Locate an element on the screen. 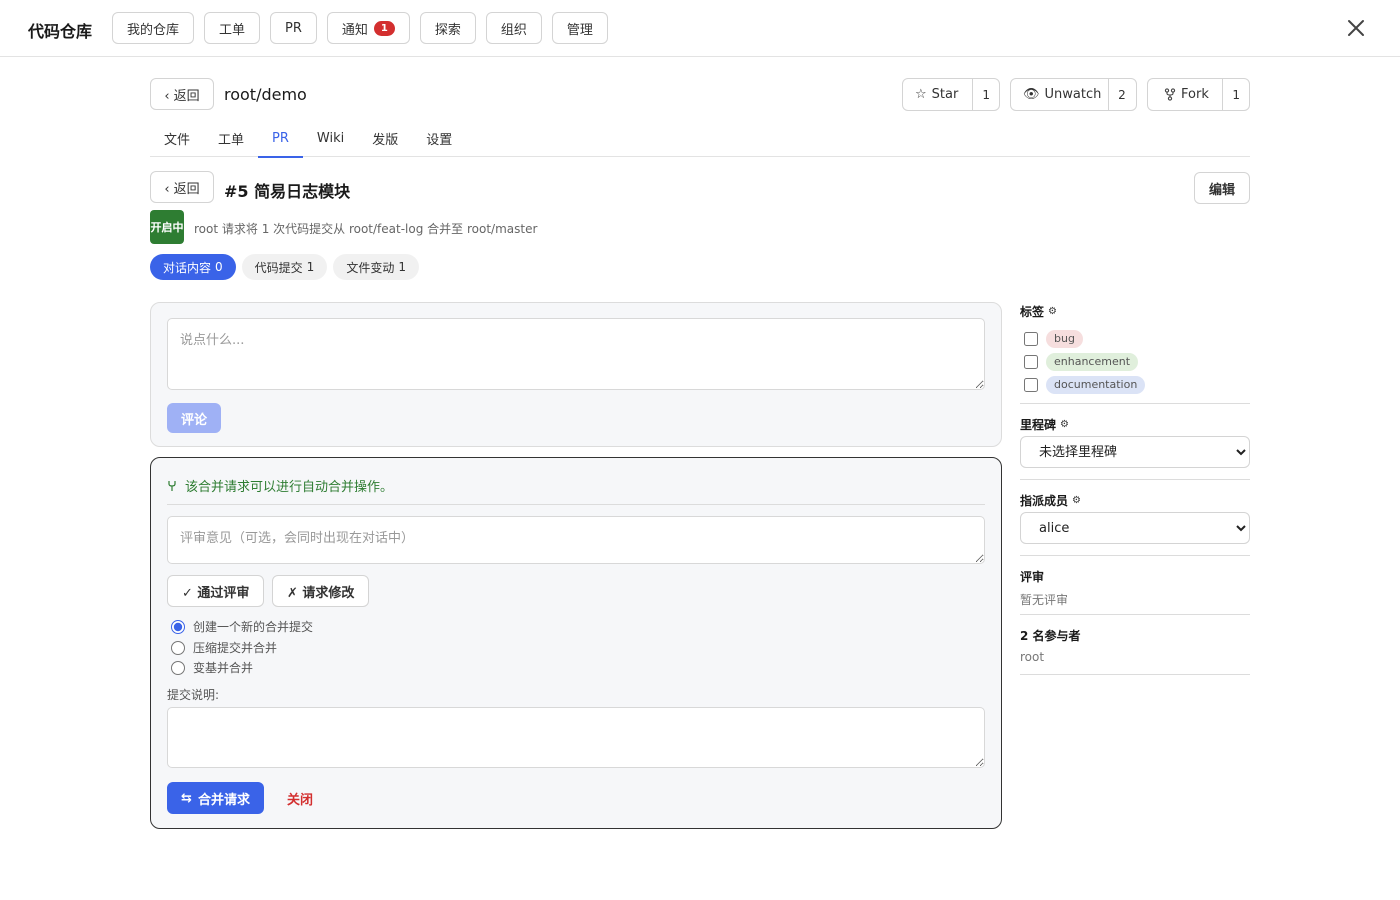 The width and height of the screenshot is (1400, 900). tab-conversation: 对话内容 0 is located at coordinates (193, 267).